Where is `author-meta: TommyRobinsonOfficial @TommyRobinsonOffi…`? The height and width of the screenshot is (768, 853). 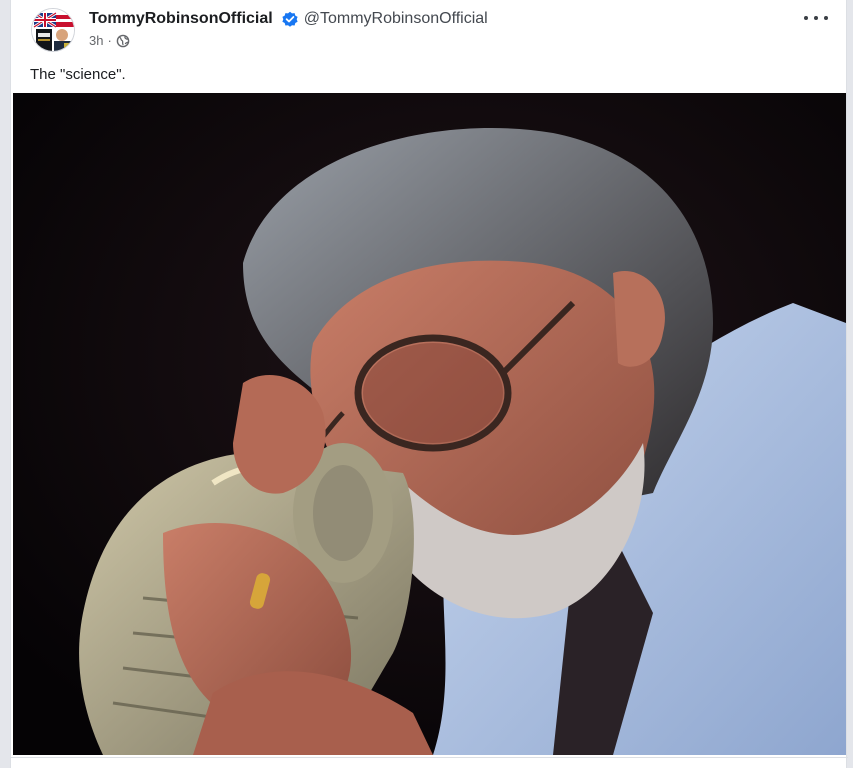
author-meta: TommyRobinsonOfficial @TommyRobinsonOffi… is located at coordinates (288, 28).